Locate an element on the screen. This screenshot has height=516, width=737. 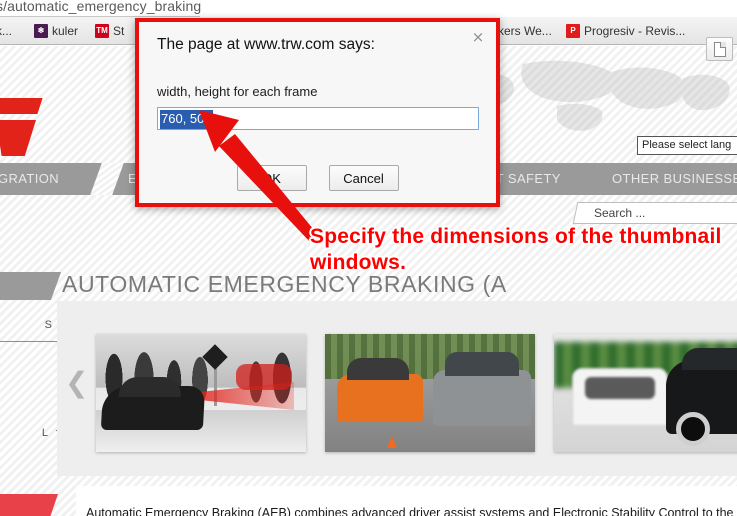
cancel-button: Cancel is located at coordinates (363, 178).